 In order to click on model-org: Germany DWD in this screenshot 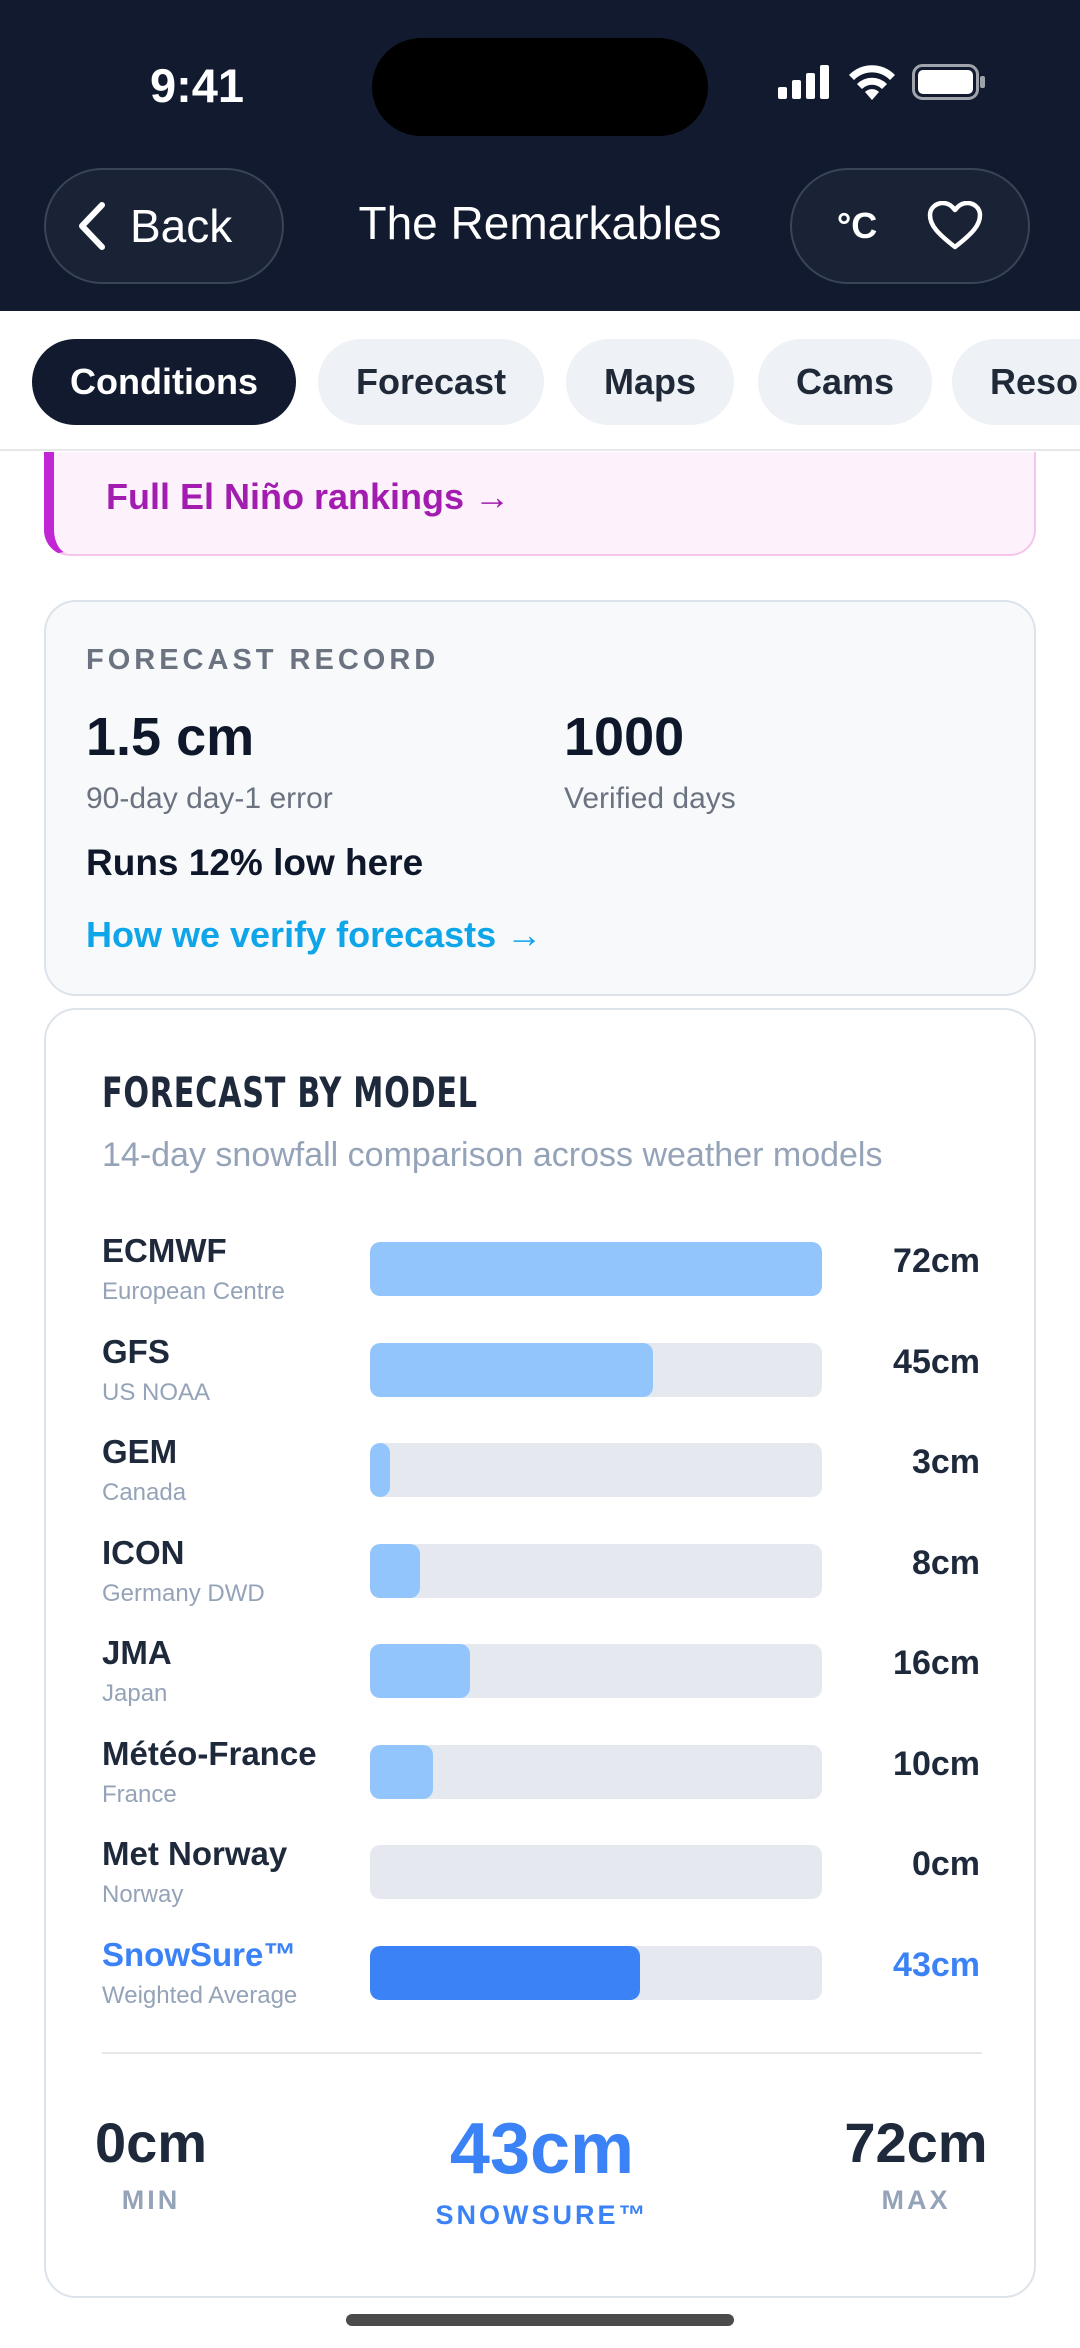, I will do `click(183, 1593)`.